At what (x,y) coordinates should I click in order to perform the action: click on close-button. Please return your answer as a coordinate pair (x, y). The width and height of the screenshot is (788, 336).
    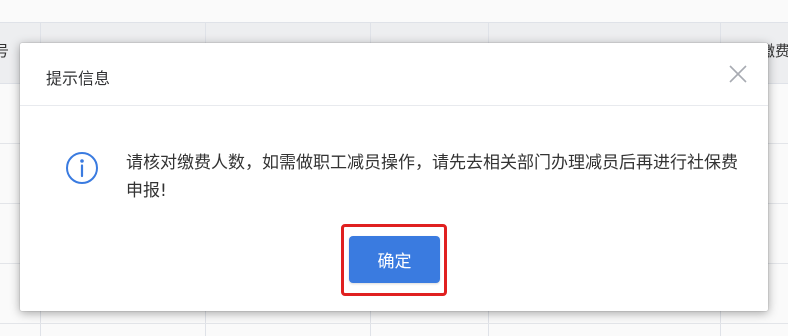
    Looking at the image, I should click on (738, 74).